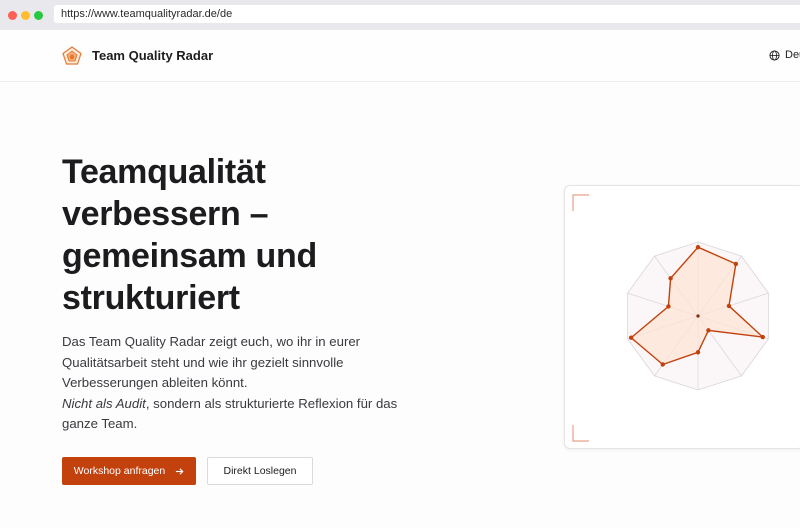 This screenshot has width=800, height=528. I want to click on close-window-button, so click(12, 15).